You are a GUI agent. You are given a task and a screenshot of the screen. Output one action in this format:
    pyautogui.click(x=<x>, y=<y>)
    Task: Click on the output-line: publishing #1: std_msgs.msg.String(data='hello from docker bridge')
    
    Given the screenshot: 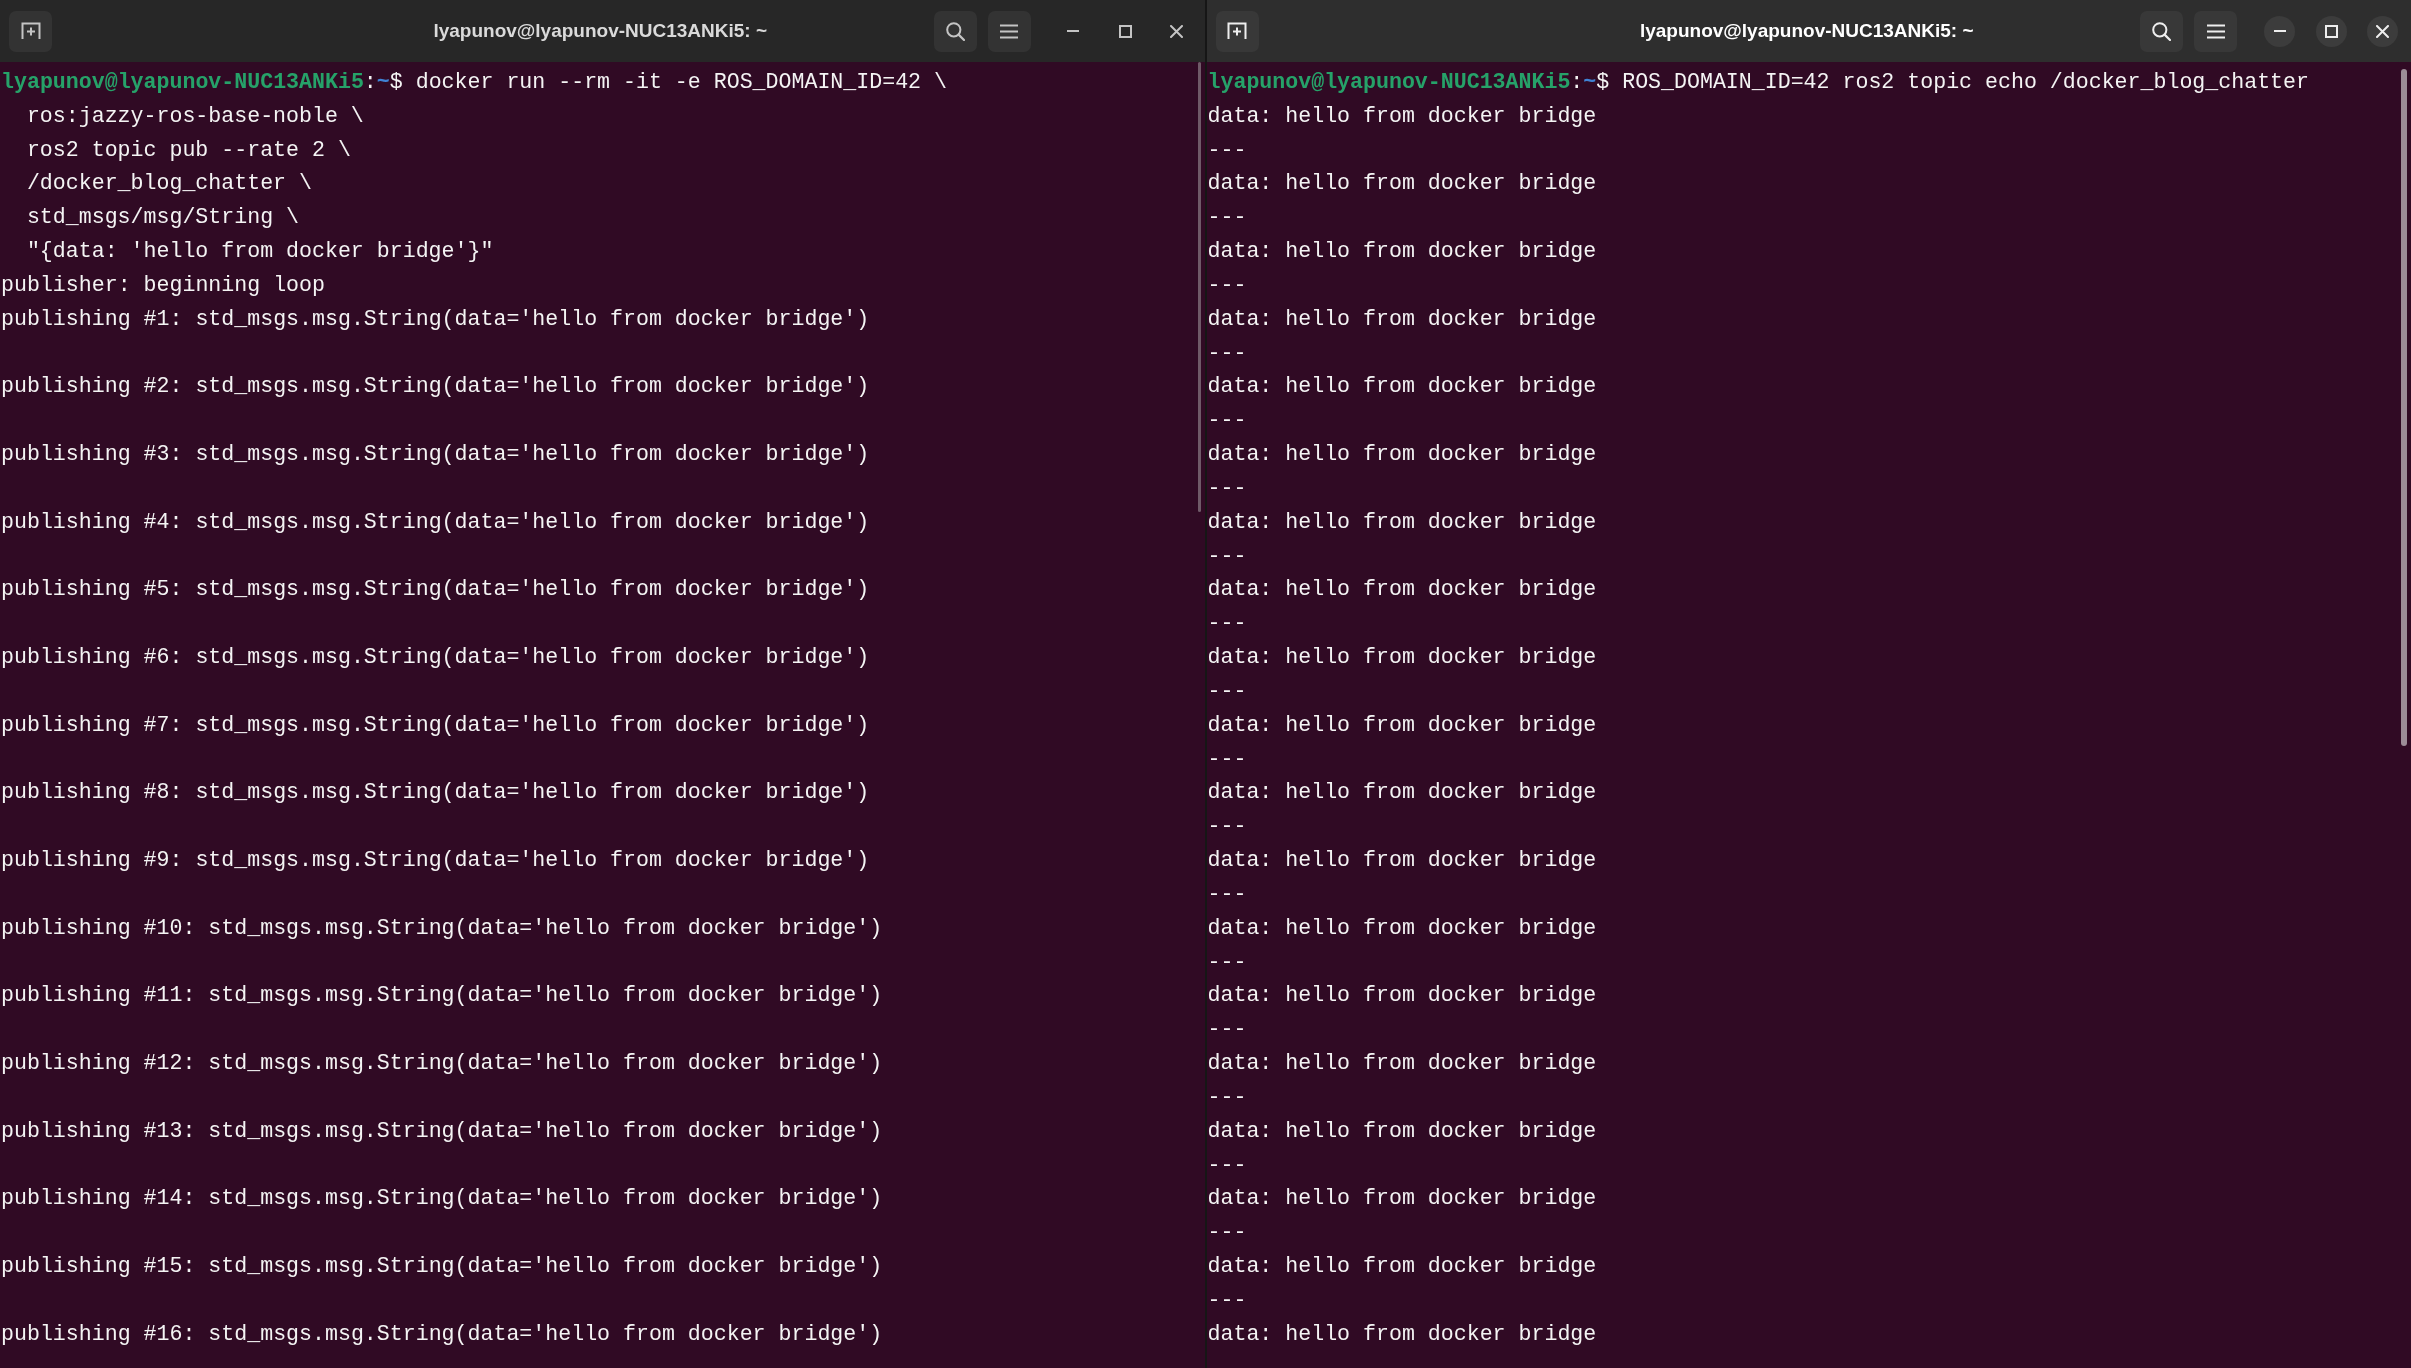 What is the action you would take?
    pyautogui.click(x=435, y=318)
    